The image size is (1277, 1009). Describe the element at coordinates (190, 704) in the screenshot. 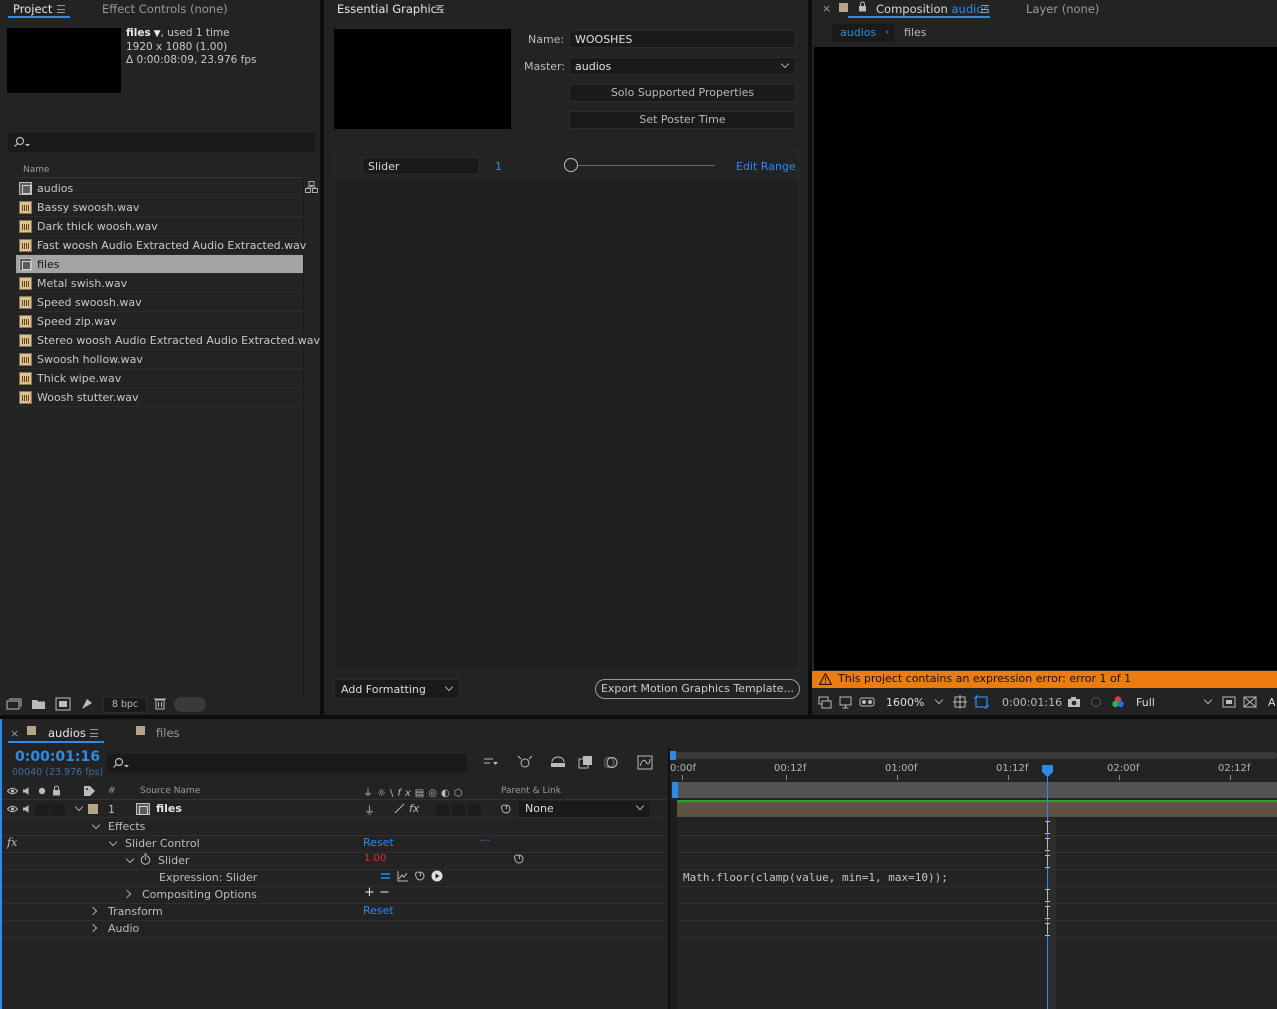

I see `thumbnail-size-slider` at that location.